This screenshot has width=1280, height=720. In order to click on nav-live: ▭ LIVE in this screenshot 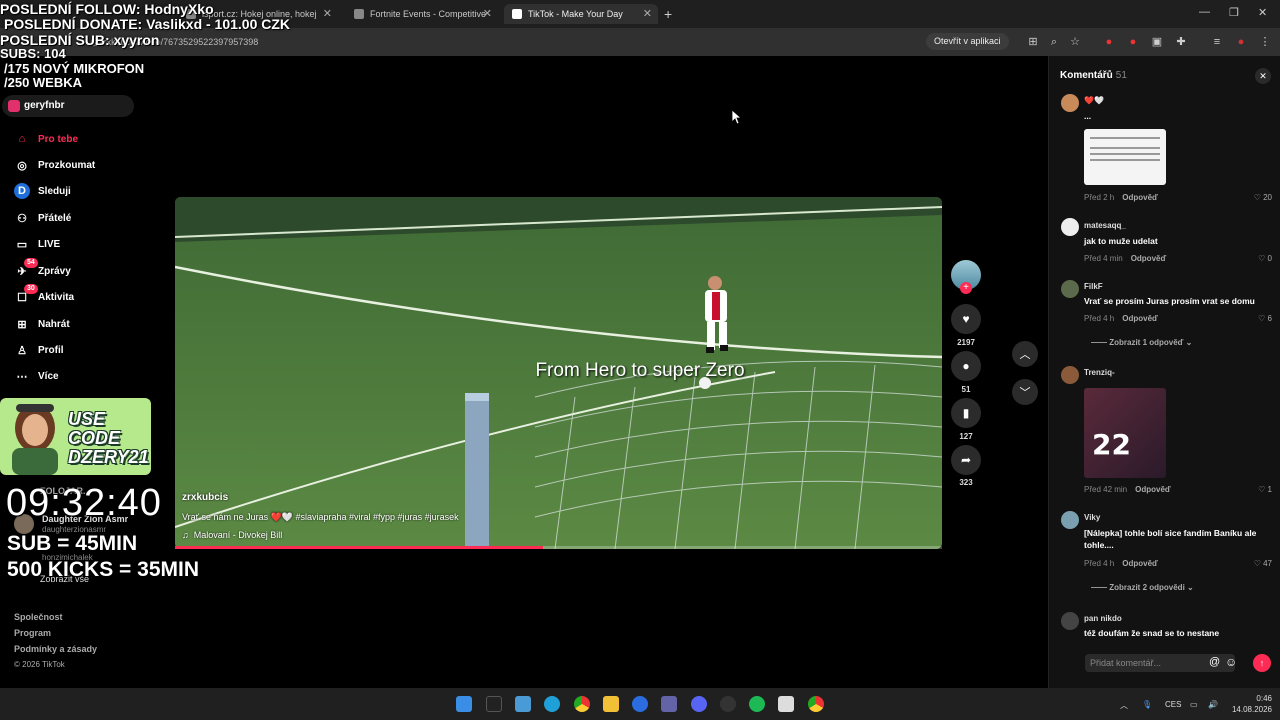, I will do `click(37, 244)`.